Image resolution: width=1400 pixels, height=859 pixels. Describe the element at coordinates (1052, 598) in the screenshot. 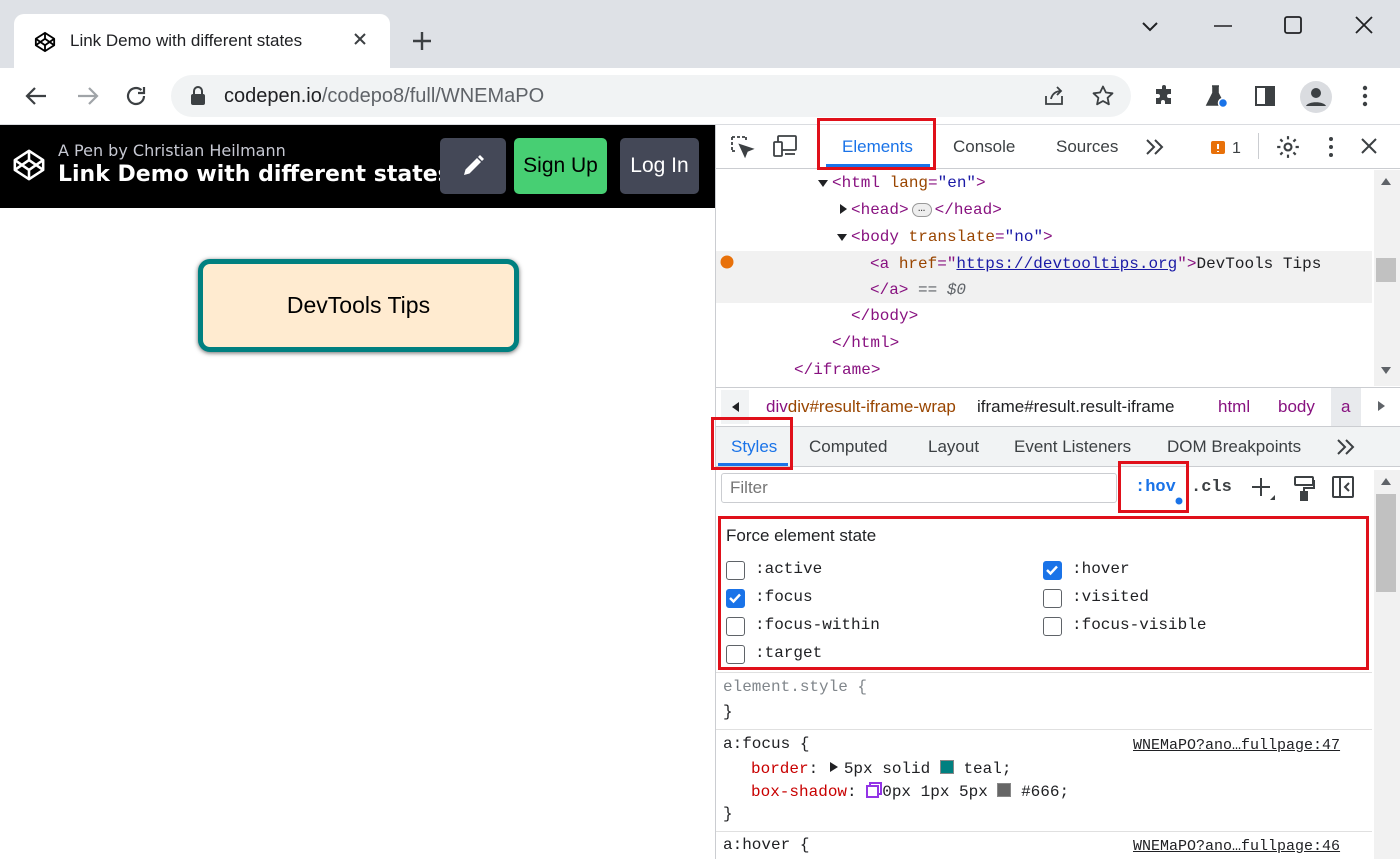

I see `checkbox-visited` at that location.